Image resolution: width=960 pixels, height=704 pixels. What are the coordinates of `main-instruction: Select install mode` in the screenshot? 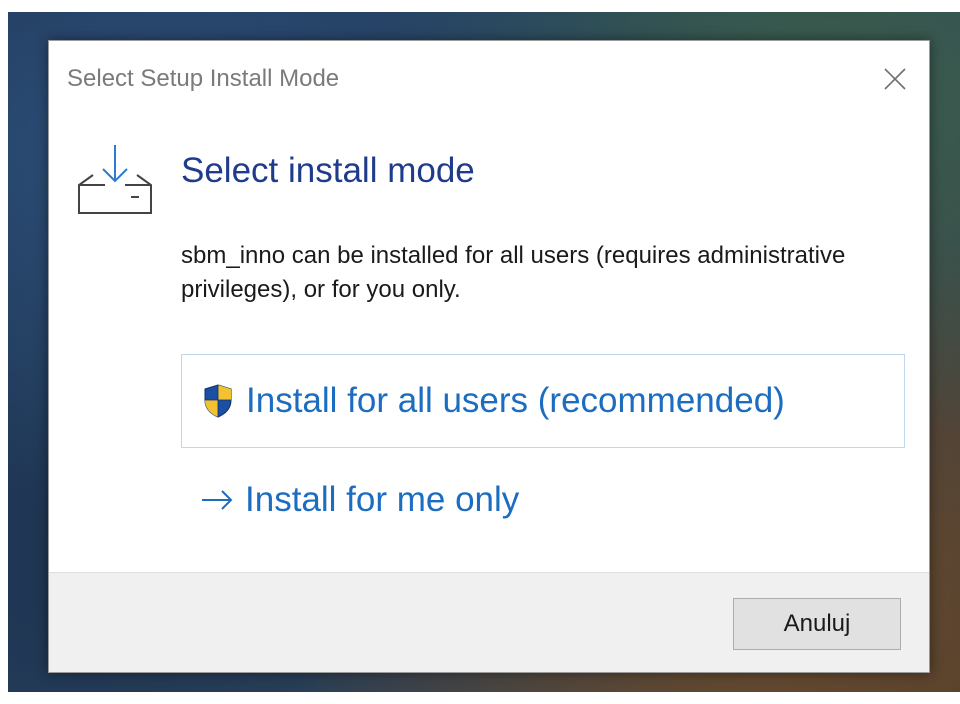 It's located at (328, 170).